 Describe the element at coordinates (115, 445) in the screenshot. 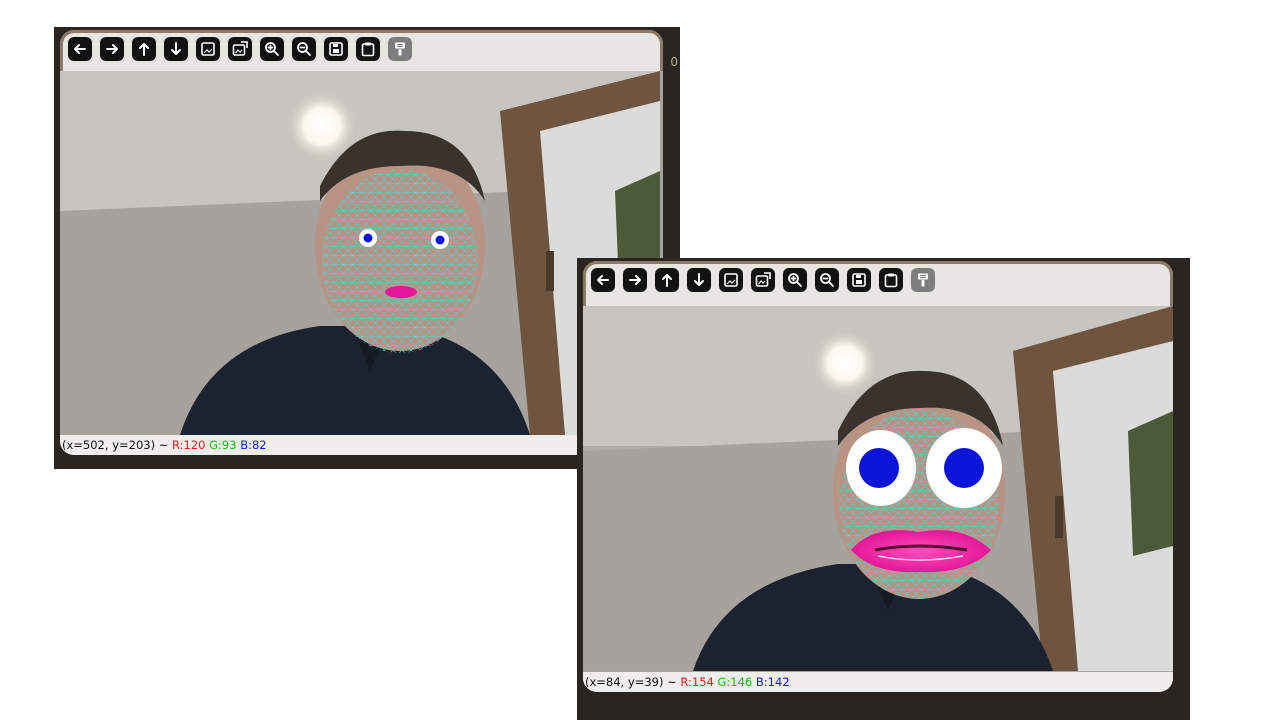

I see `cursor-coordinates: (x=502, y=203) ~` at that location.